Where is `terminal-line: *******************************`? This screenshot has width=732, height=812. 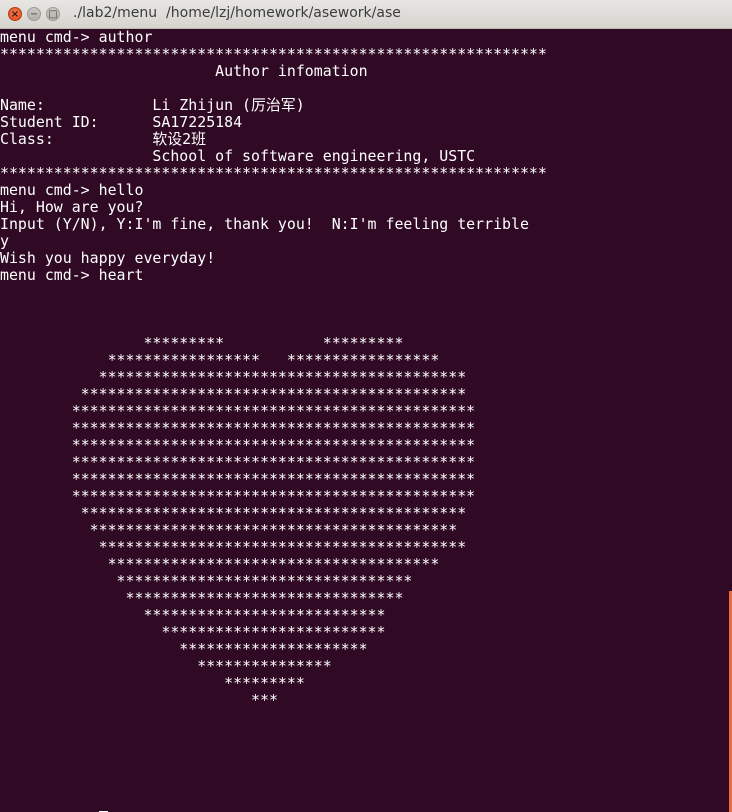
terminal-line: ******************************* is located at coordinates (202, 598).